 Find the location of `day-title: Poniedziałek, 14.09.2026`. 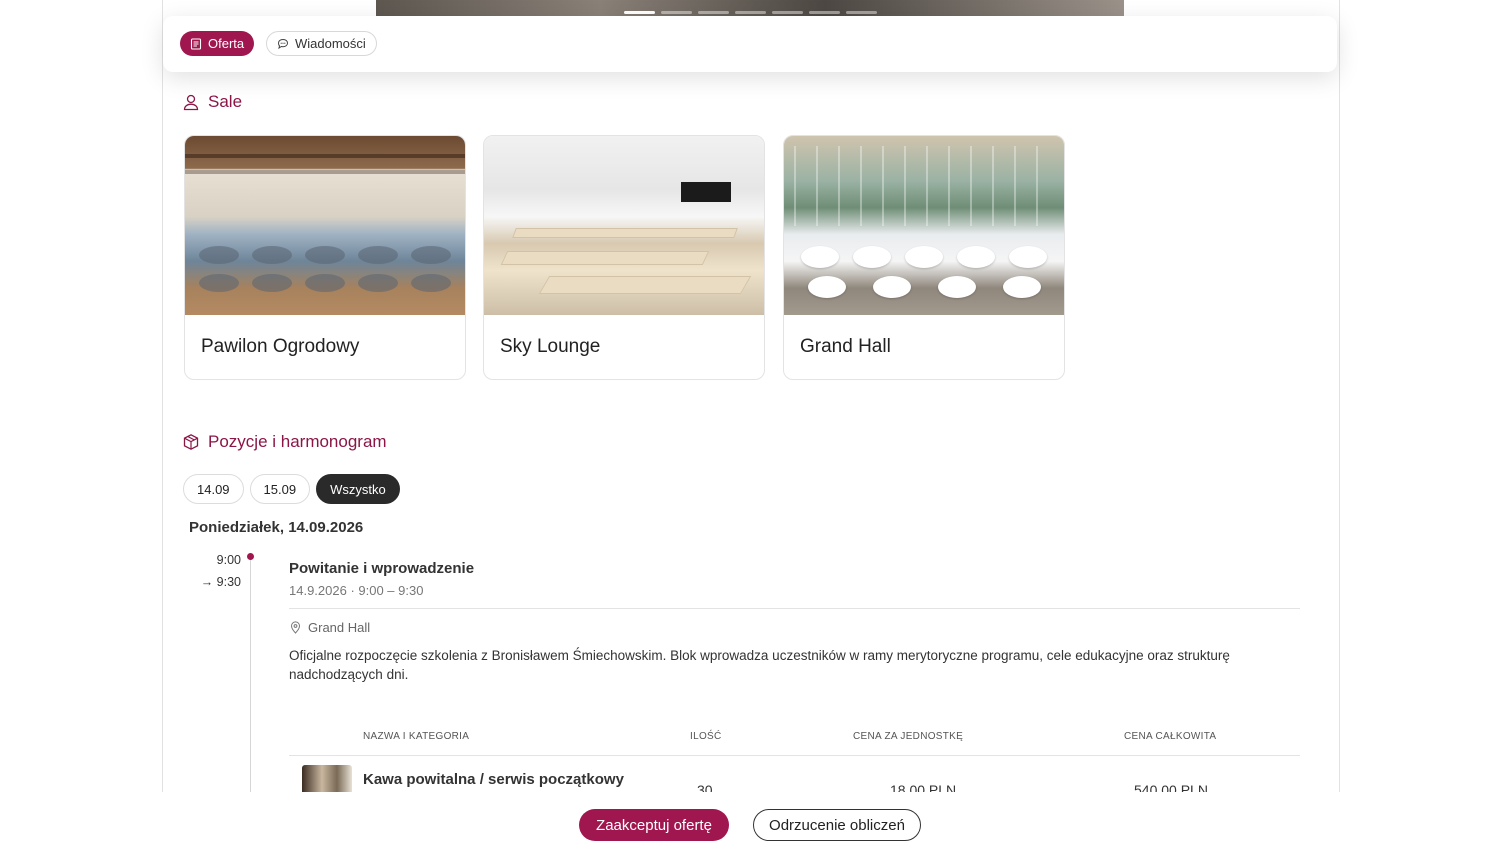

day-title: Poniedziałek, 14.09.2026 is located at coordinates (276, 527).